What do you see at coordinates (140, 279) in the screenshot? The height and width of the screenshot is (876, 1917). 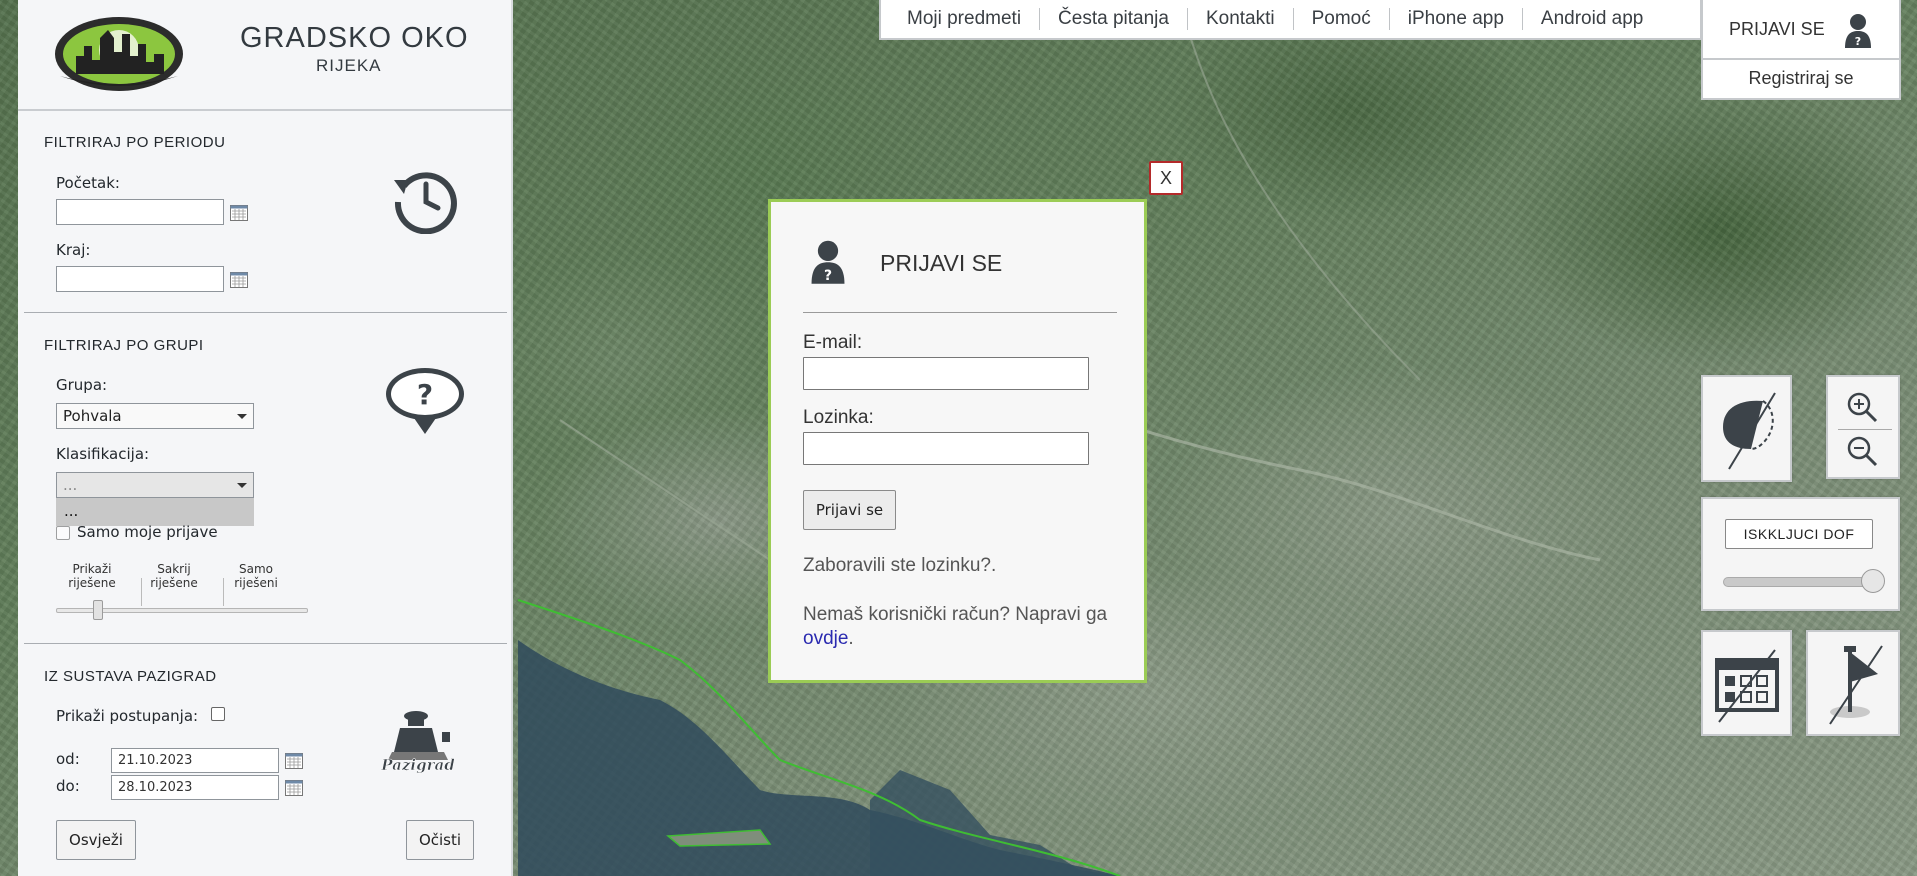 I see `end-date-input` at bounding box center [140, 279].